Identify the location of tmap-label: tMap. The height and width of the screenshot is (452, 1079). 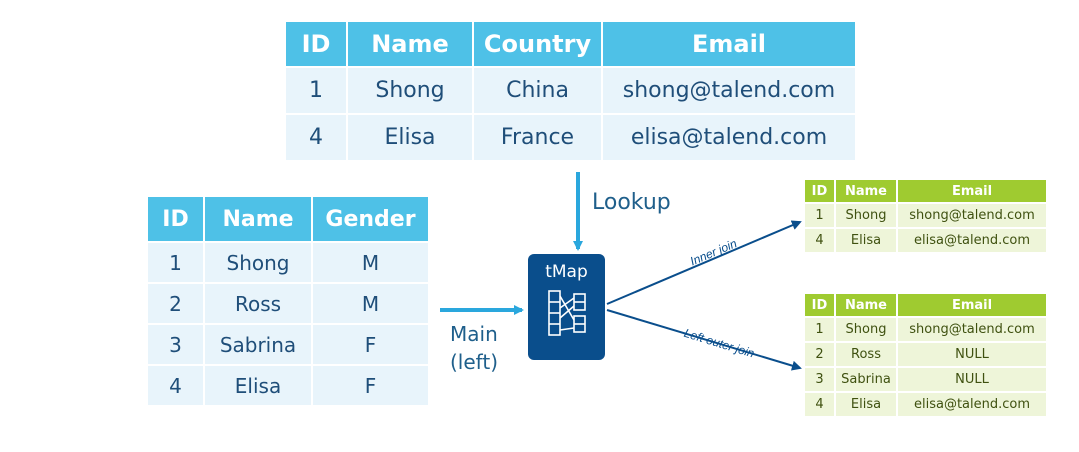
(566, 272).